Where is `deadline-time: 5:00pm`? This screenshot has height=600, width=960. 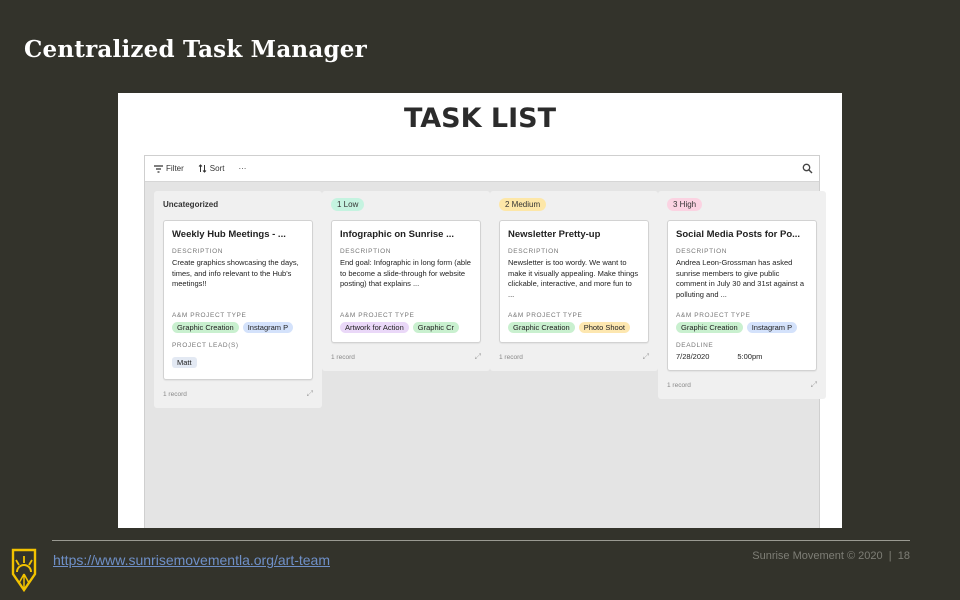
deadline-time: 5:00pm is located at coordinates (750, 356).